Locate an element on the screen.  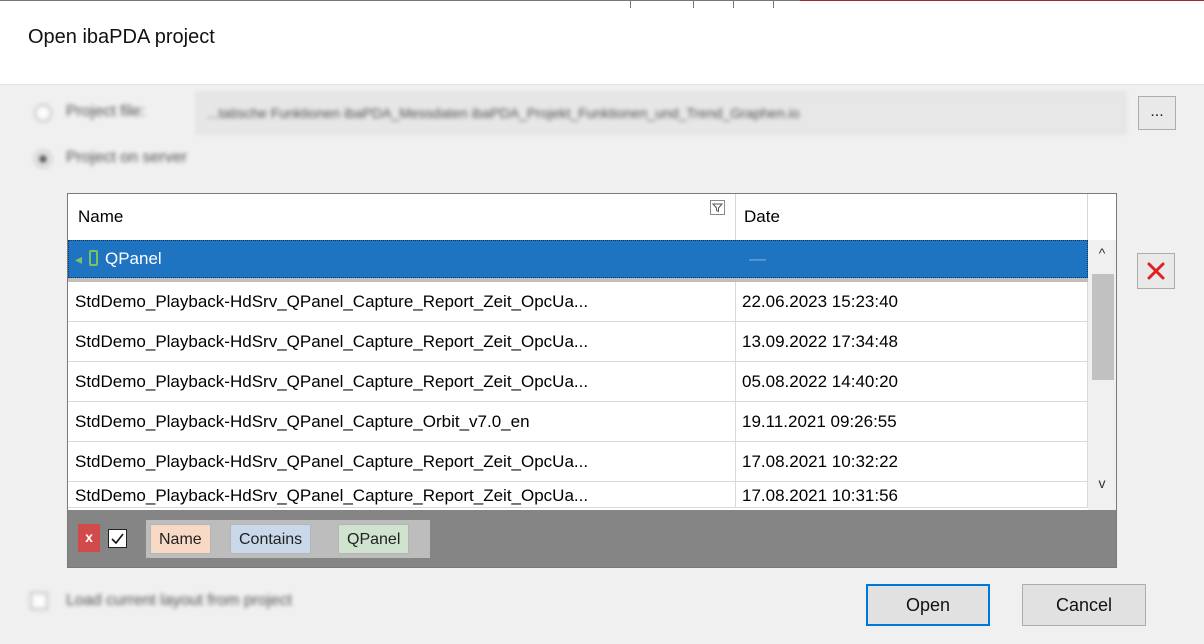
load-layout-label: Load current layout from project is located at coordinates (179, 600).